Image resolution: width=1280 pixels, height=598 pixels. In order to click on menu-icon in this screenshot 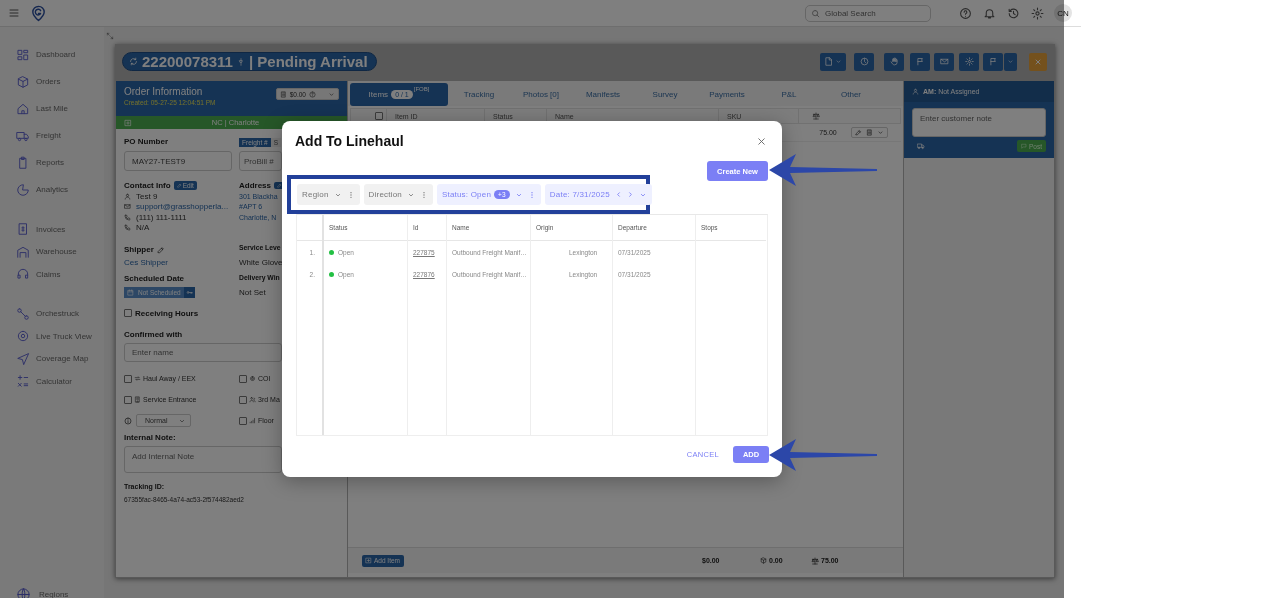, I will do `click(14, 13)`.